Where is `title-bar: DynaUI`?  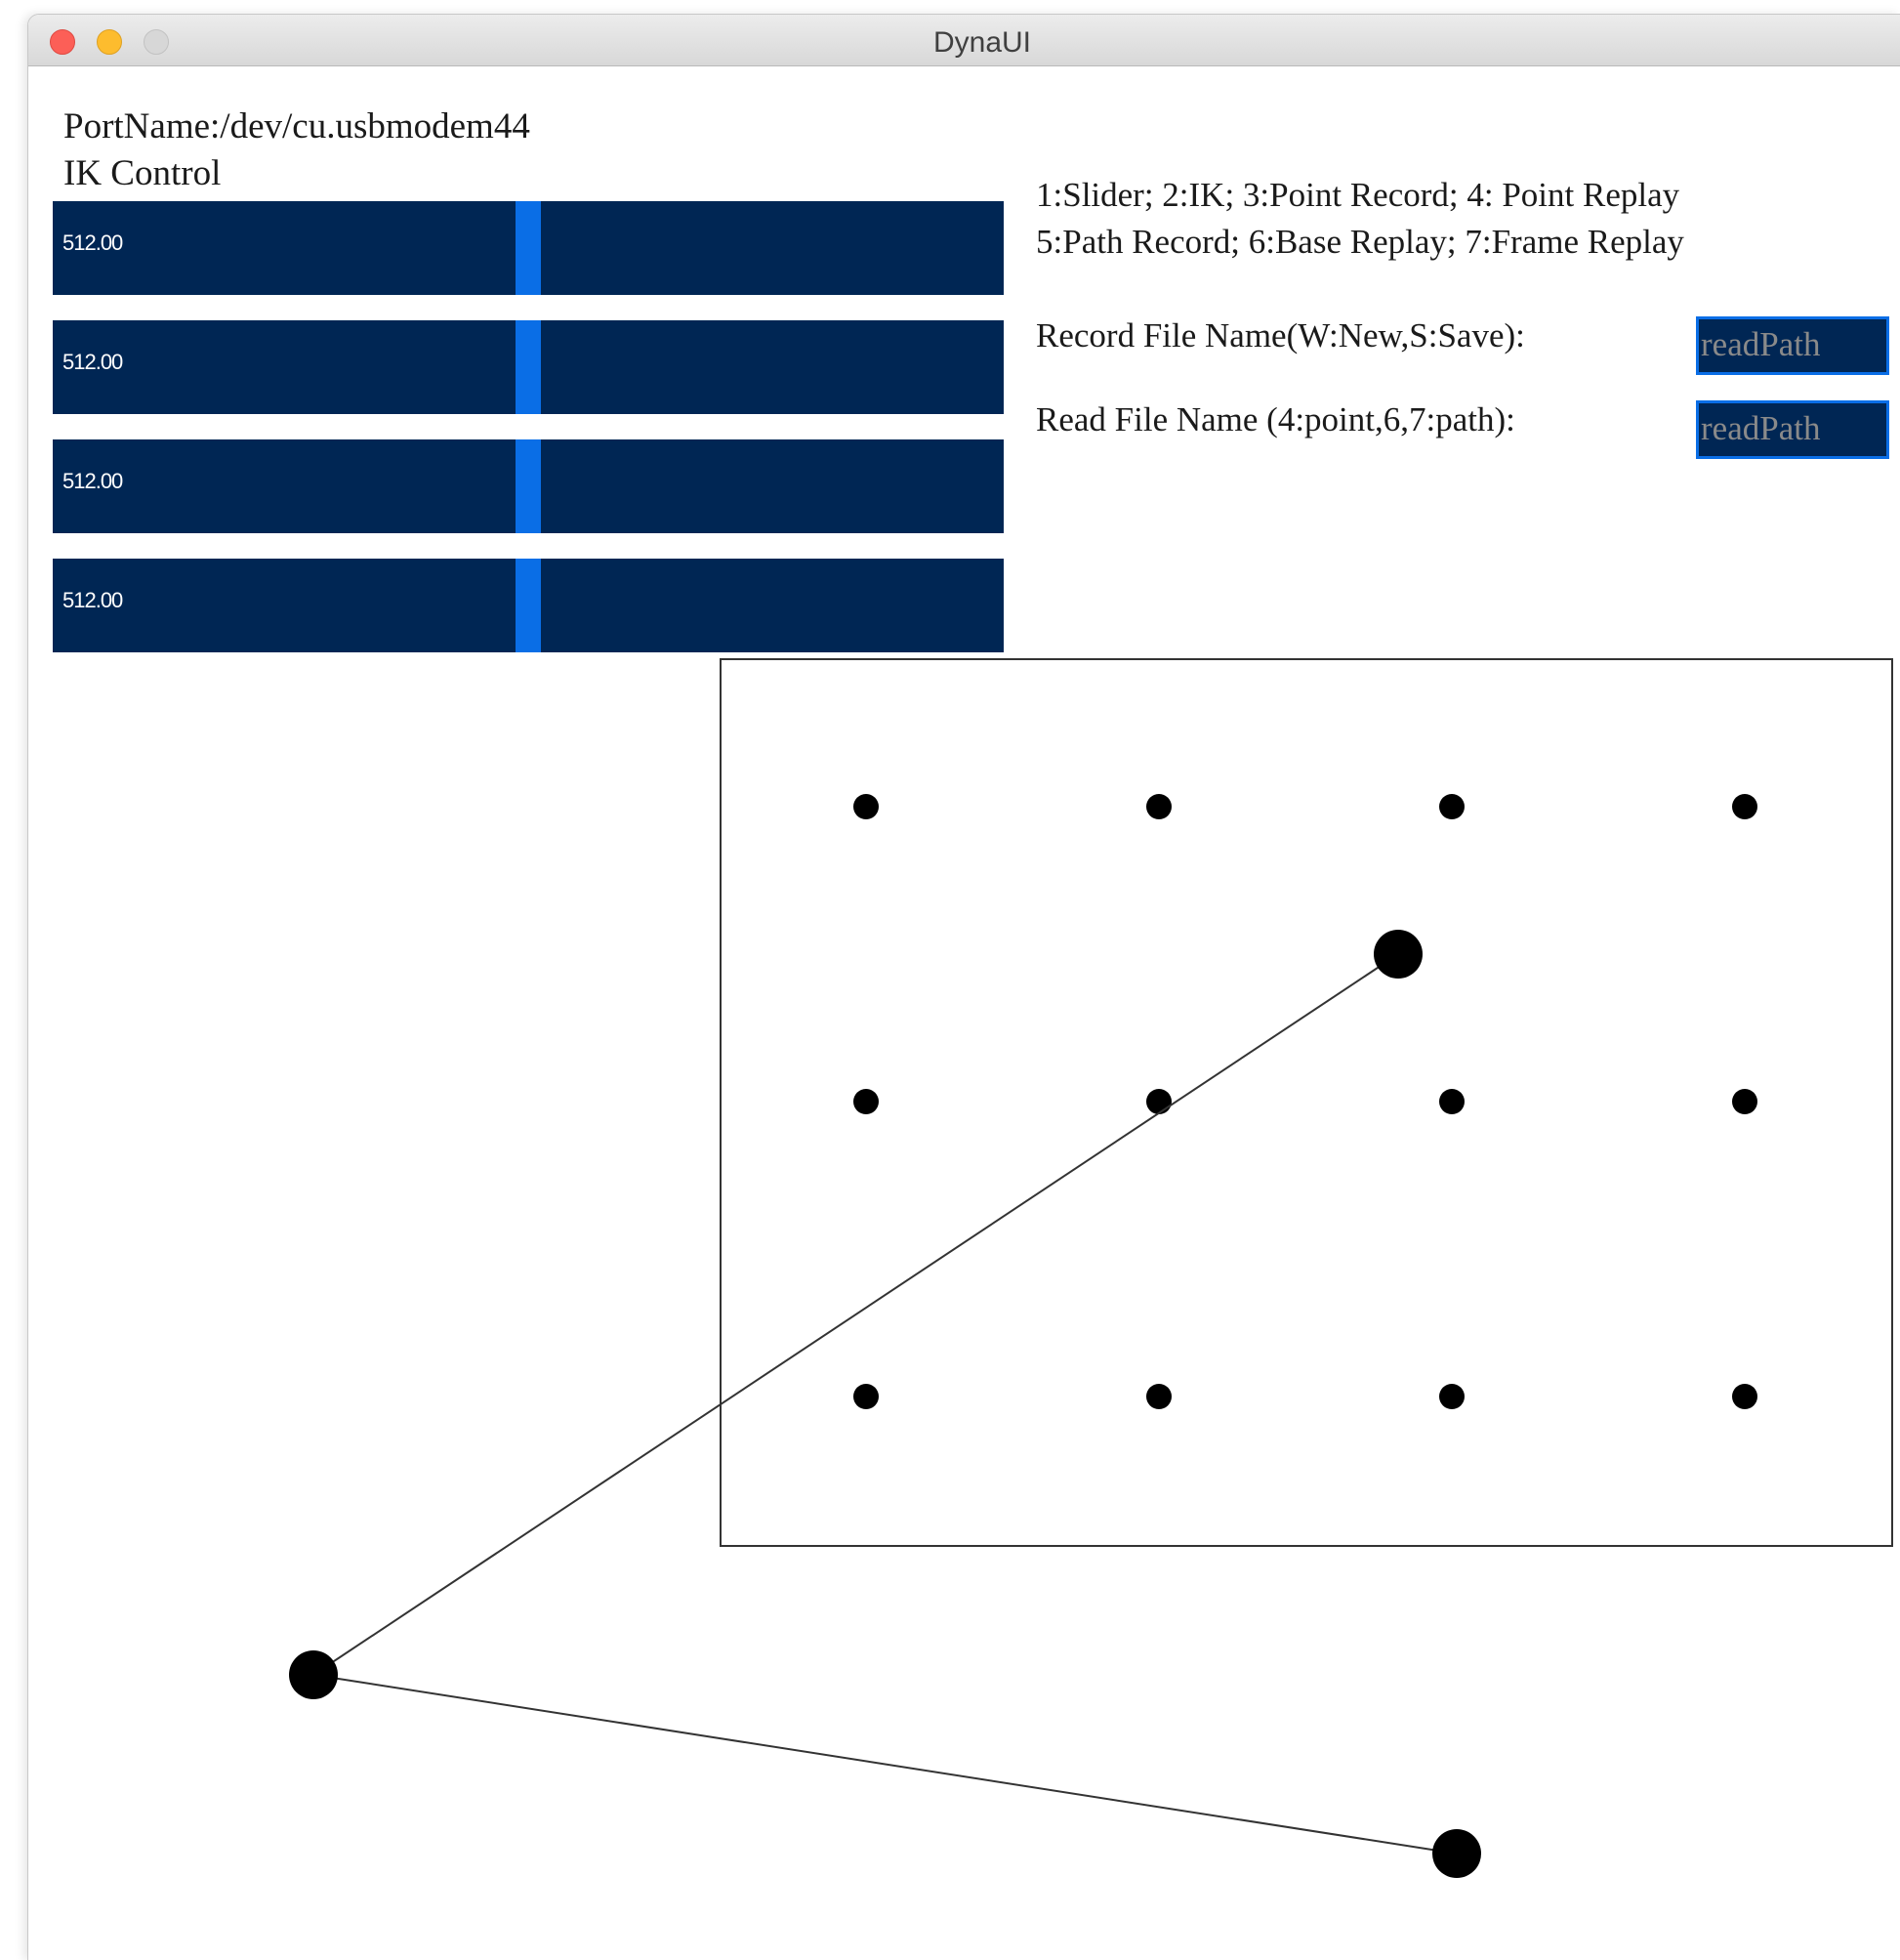 title-bar: DynaUI is located at coordinates (964, 40).